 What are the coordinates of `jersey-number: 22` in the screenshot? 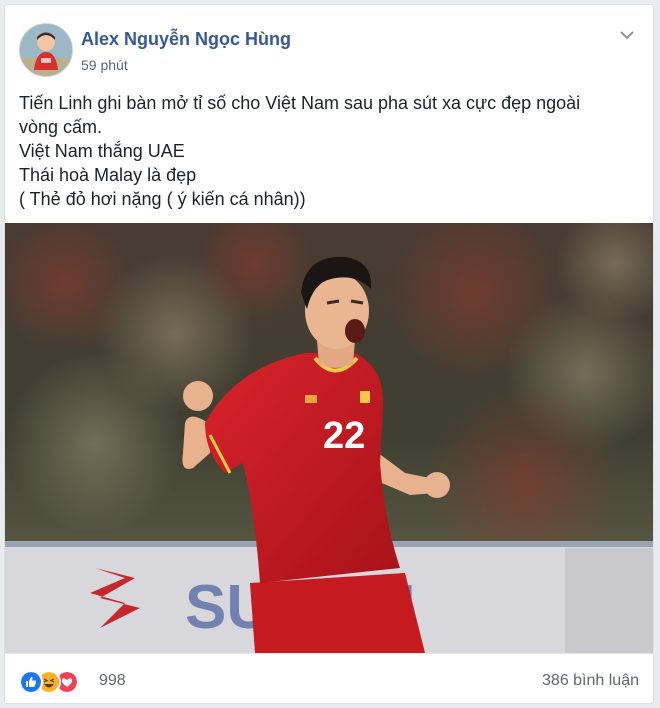 It's located at (344, 436).